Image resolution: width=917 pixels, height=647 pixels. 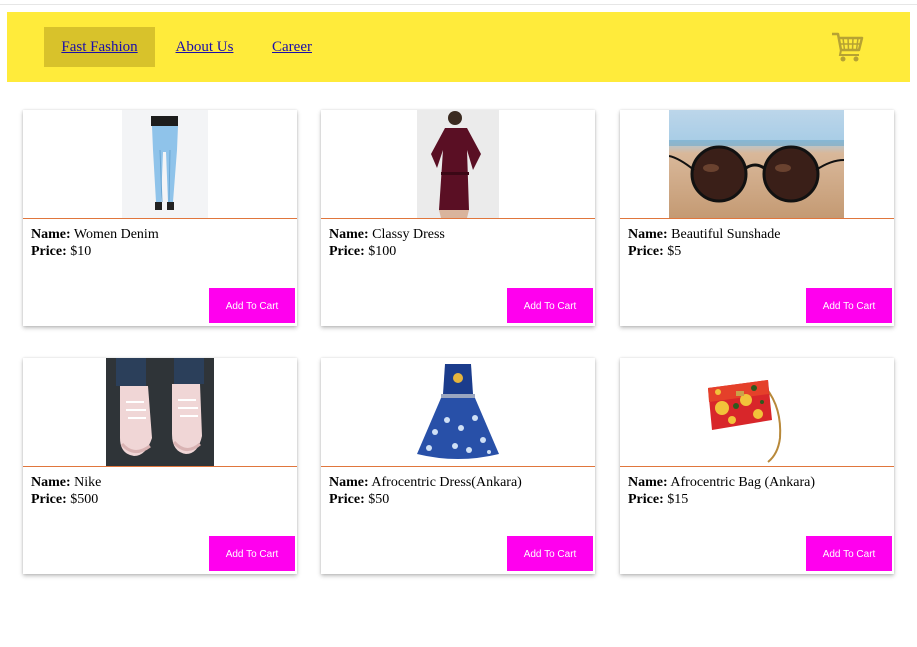 I want to click on product-name: Classy Dress, so click(x=408, y=234).